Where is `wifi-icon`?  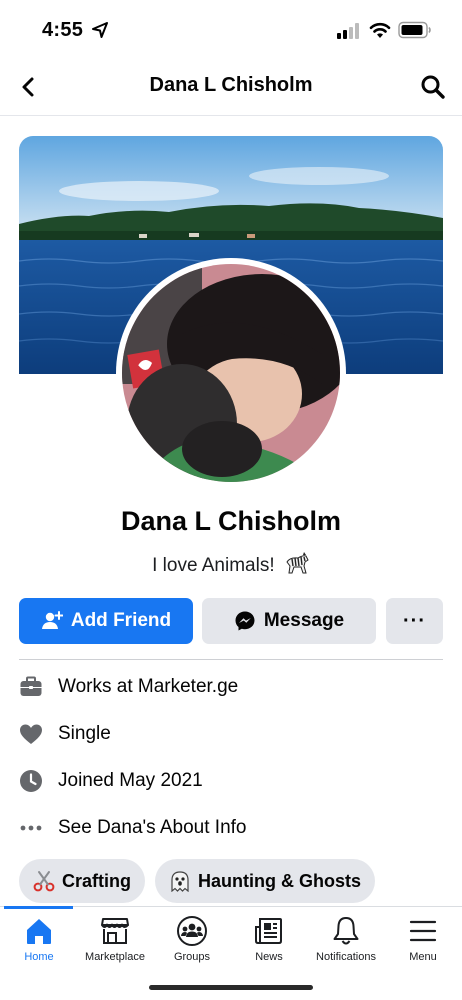
wifi-icon is located at coordinates (380, 30).